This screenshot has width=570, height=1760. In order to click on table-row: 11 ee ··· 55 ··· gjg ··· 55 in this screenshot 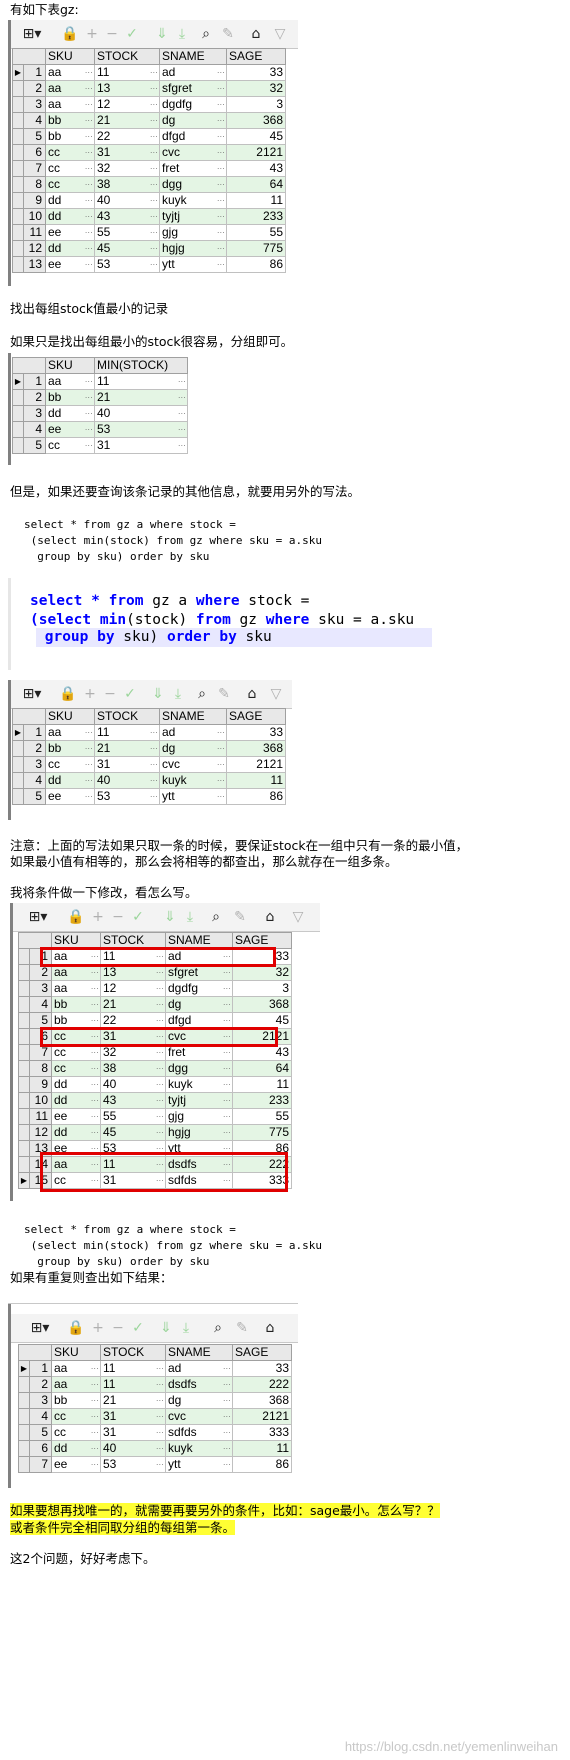, I will do `click(149, 232)`.